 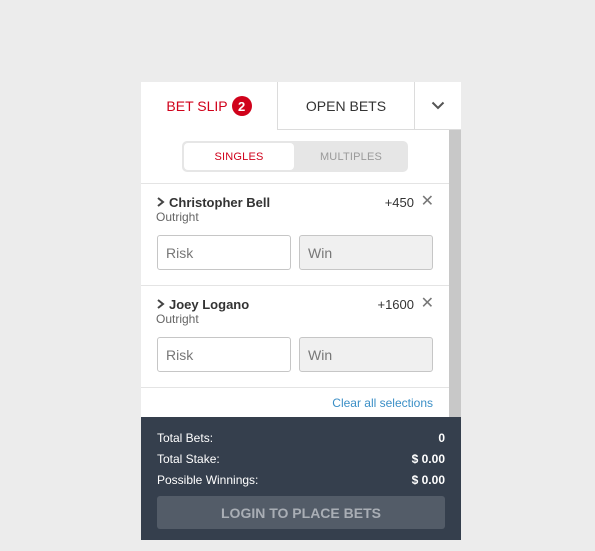 What do you see at coordinates (188, 459) in the screenshot?
I see `total-stake-label: Total Stake:` at bounding box center [188, 459].